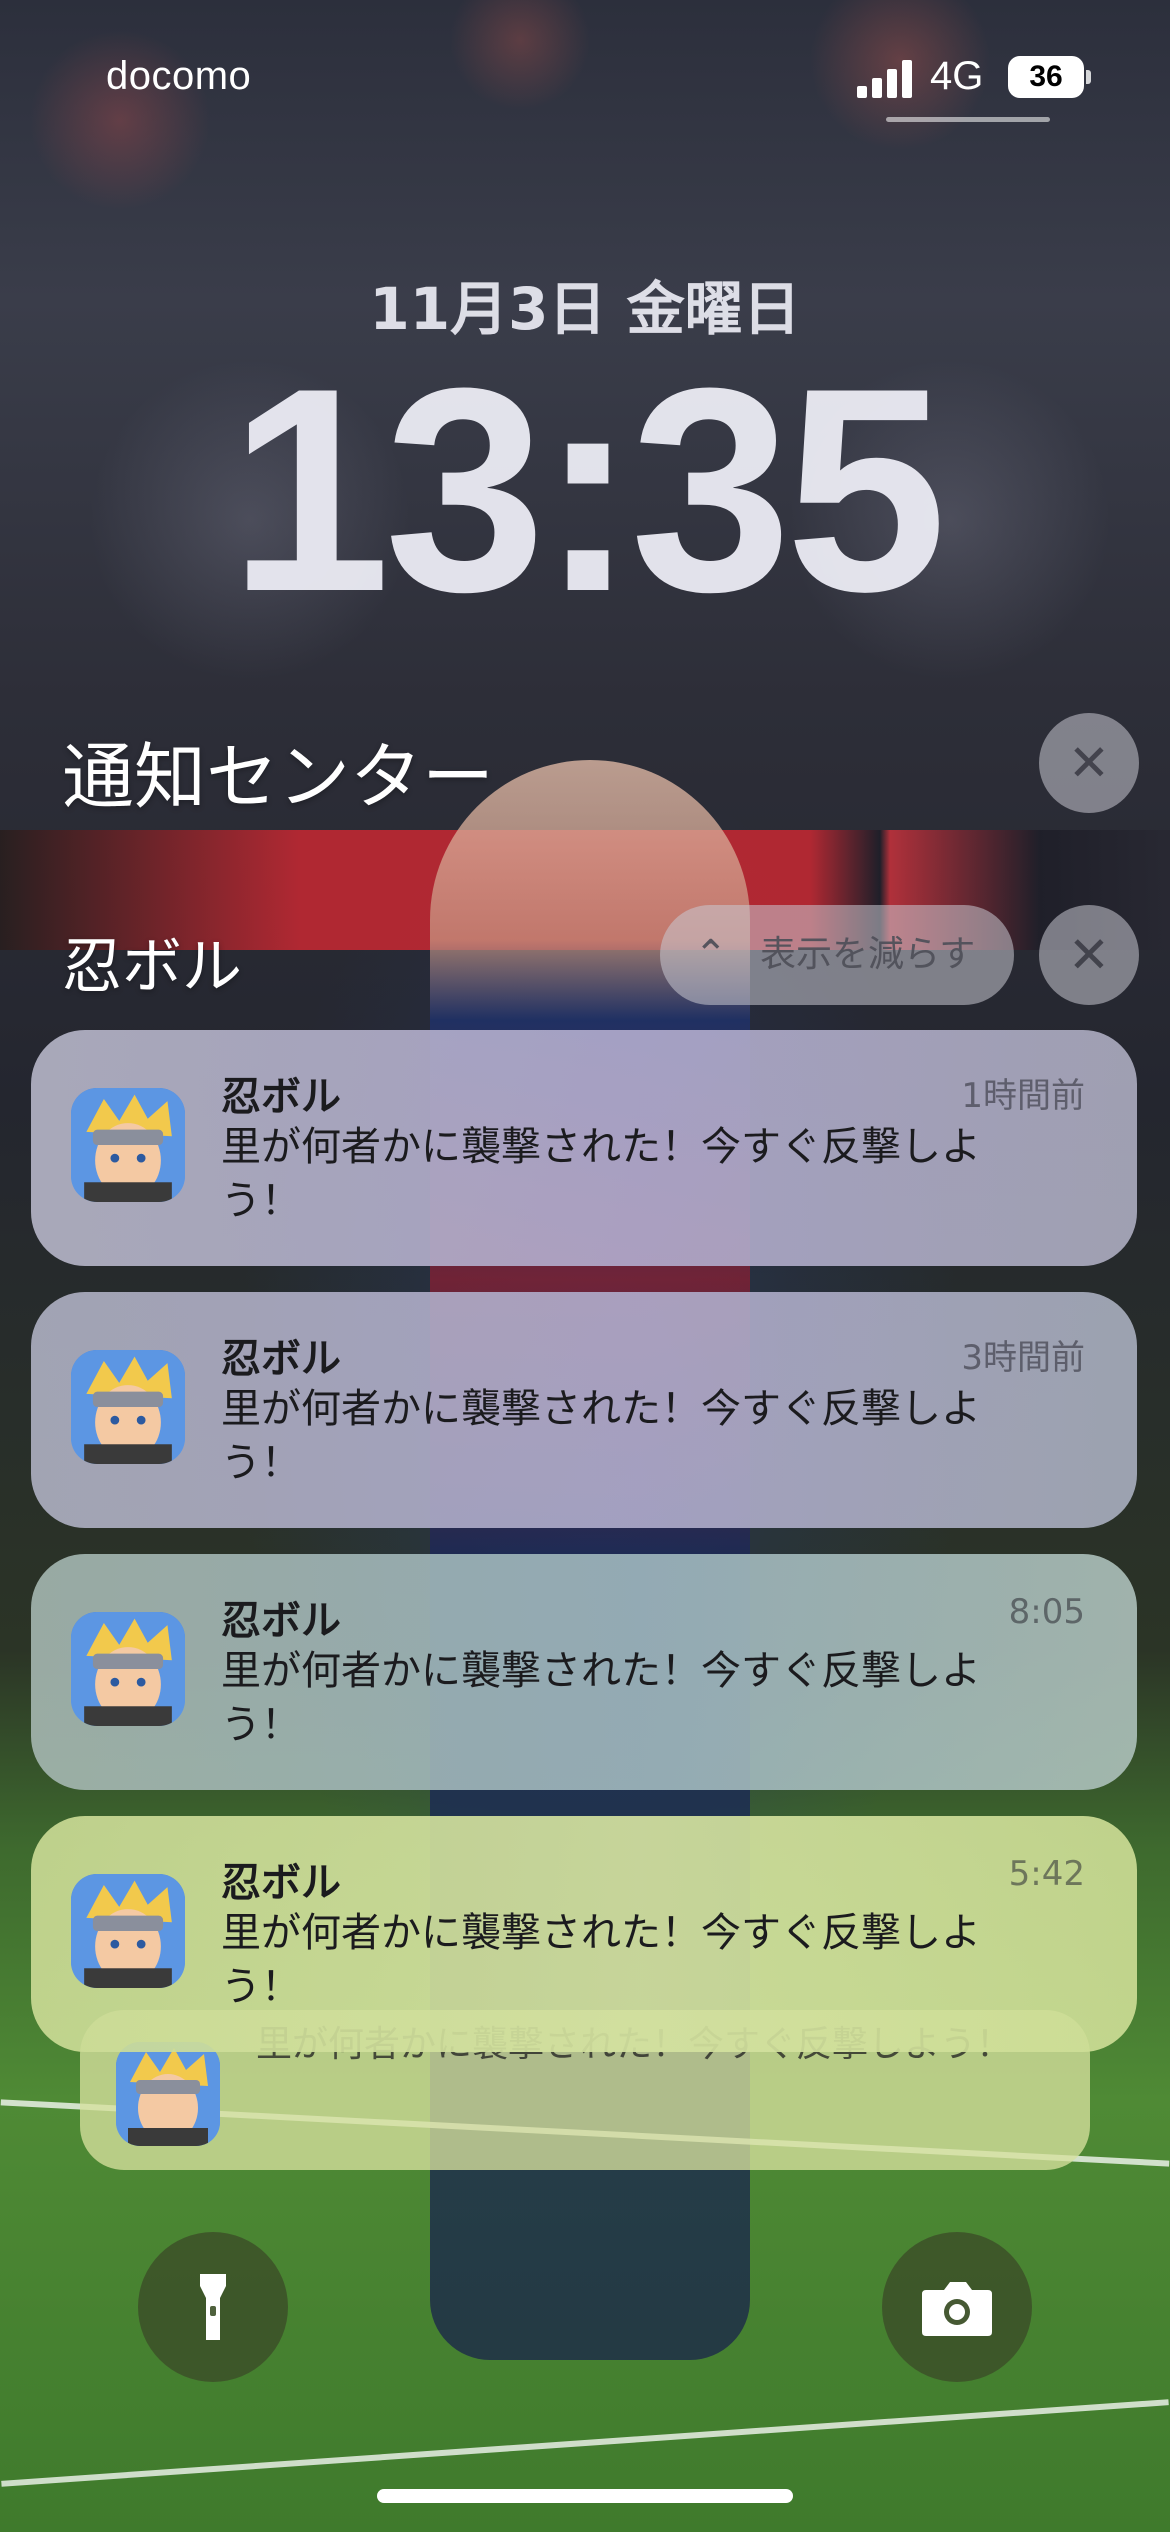 The image size is (1170, 2532). I want to click on notification-time: 8:05, so click(1046, 1612).